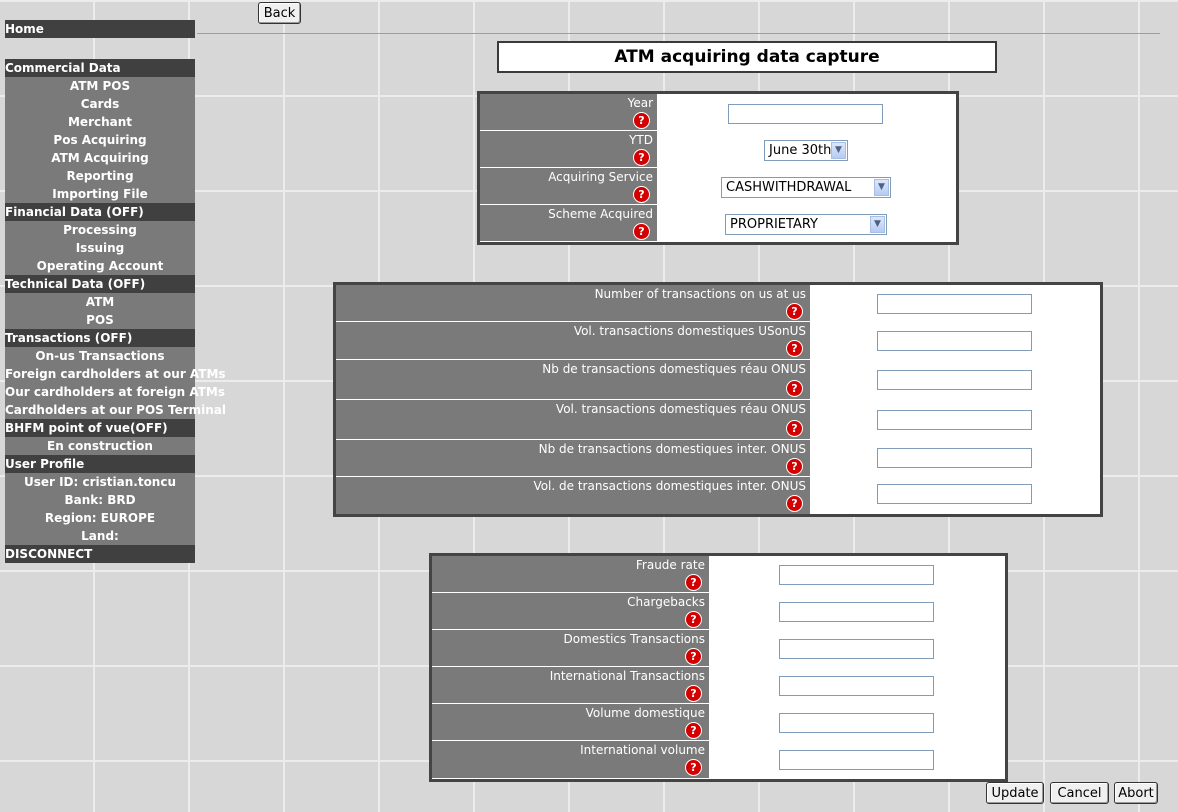 The width and height of the screenshot is (1178, 812). Describe the element at coordinates (279, 13) in the screenshot. I see `back-button: Back` at that location.